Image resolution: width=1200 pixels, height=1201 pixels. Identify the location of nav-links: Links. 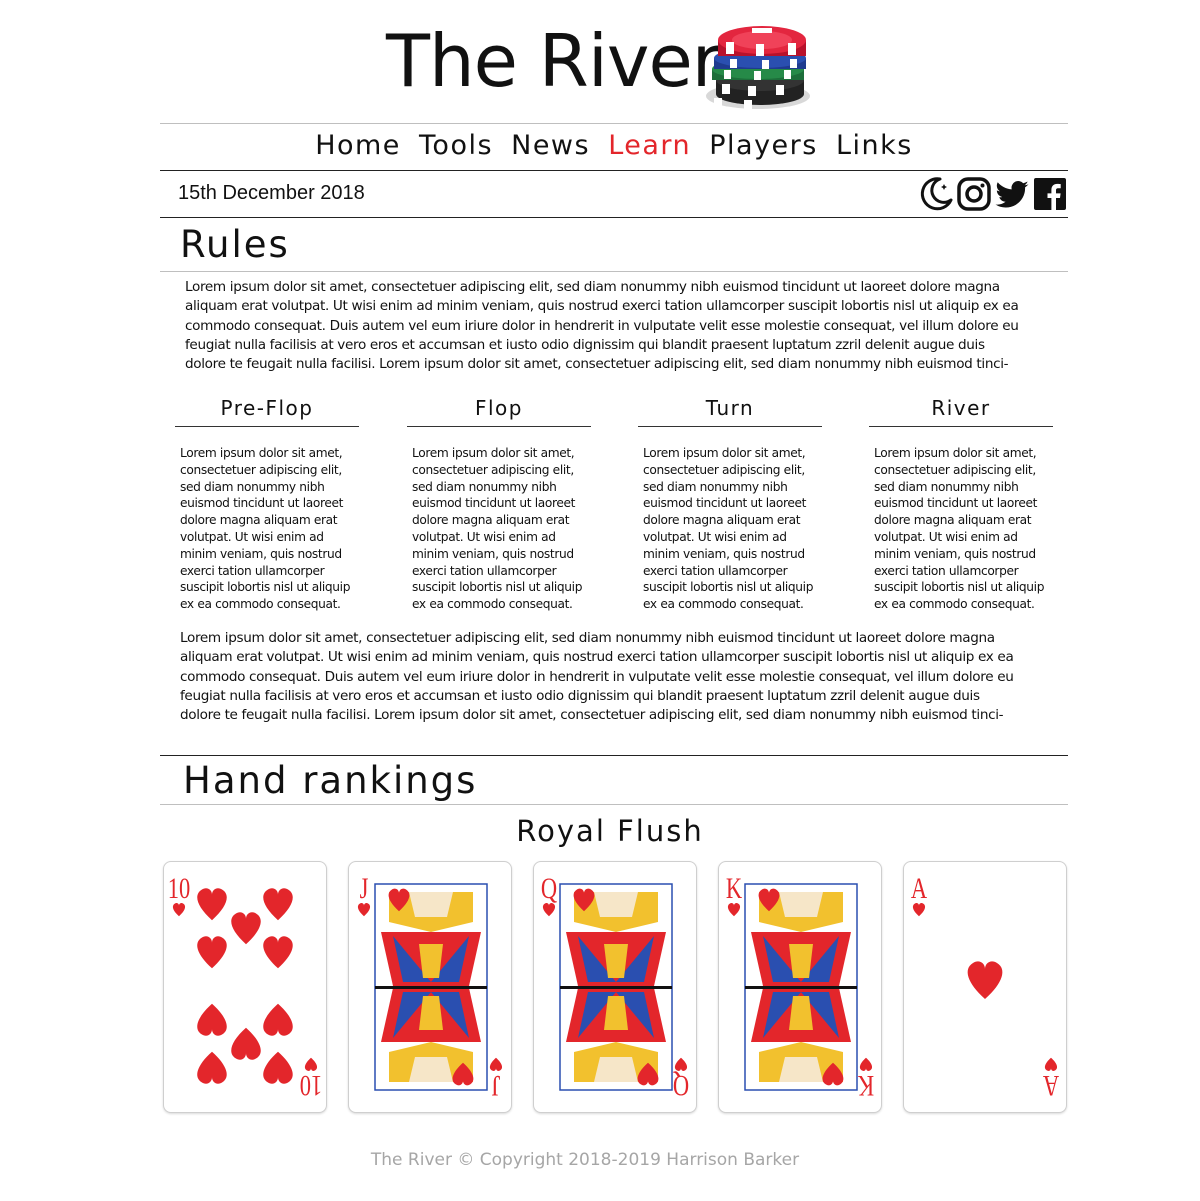
(874, 145).